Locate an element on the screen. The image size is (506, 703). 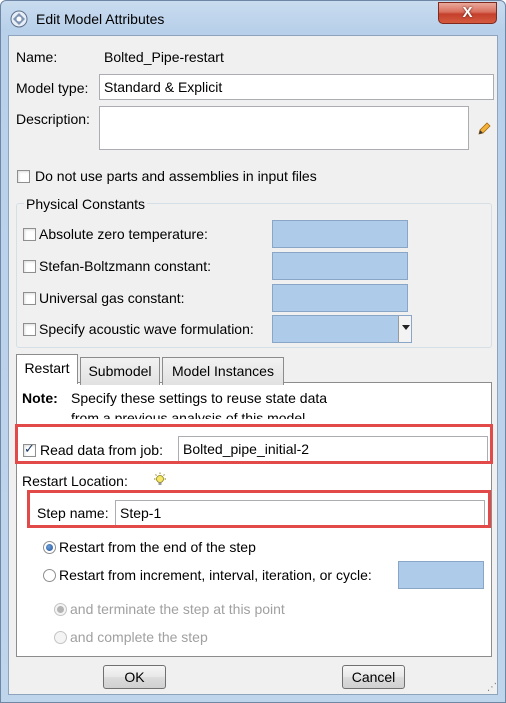
note-label: Note: is located at coordinates (40, 398).